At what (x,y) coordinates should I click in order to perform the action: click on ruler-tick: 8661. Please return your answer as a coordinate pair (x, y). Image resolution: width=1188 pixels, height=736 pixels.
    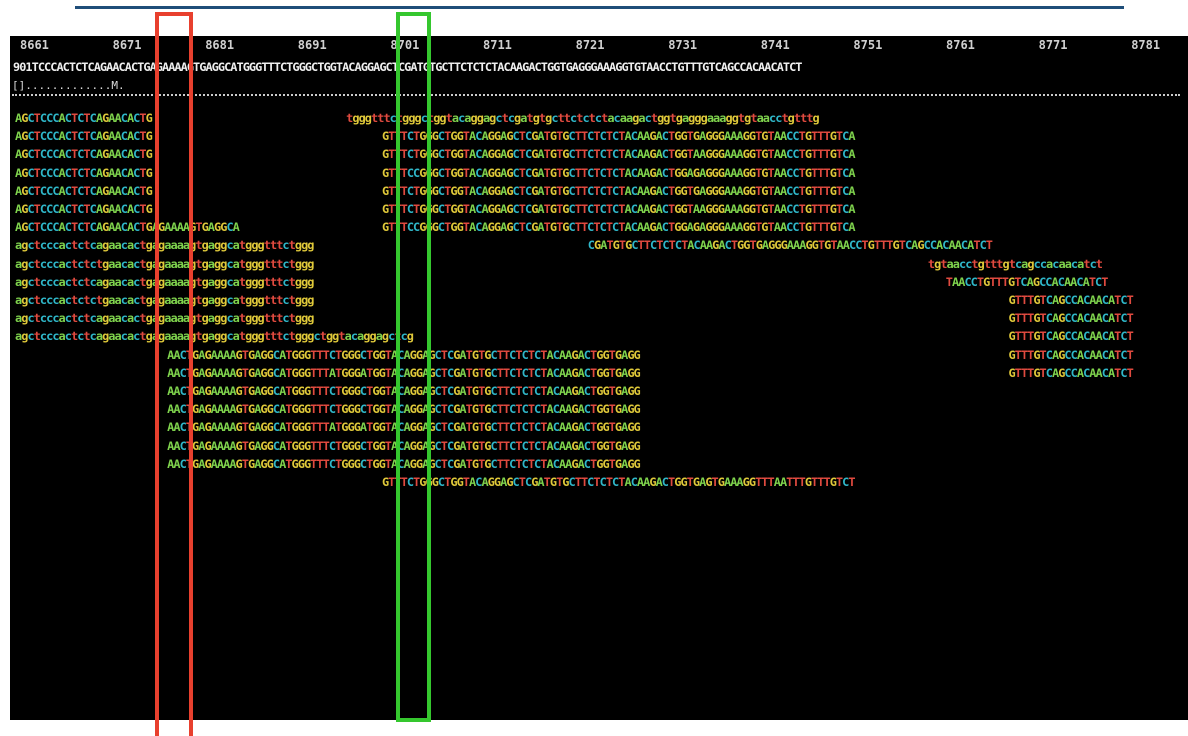
    Looking at the image, I should click on (34, 45).